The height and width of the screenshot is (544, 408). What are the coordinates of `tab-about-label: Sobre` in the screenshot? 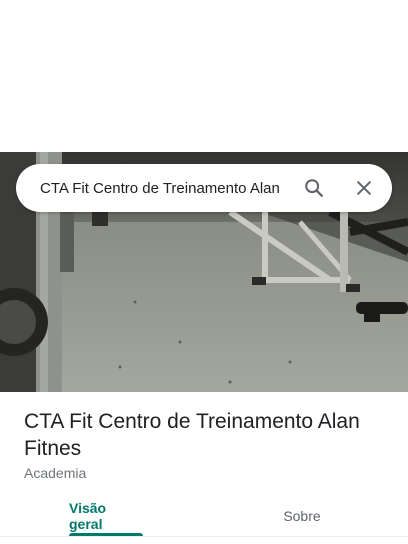 It's located at (302, 516).